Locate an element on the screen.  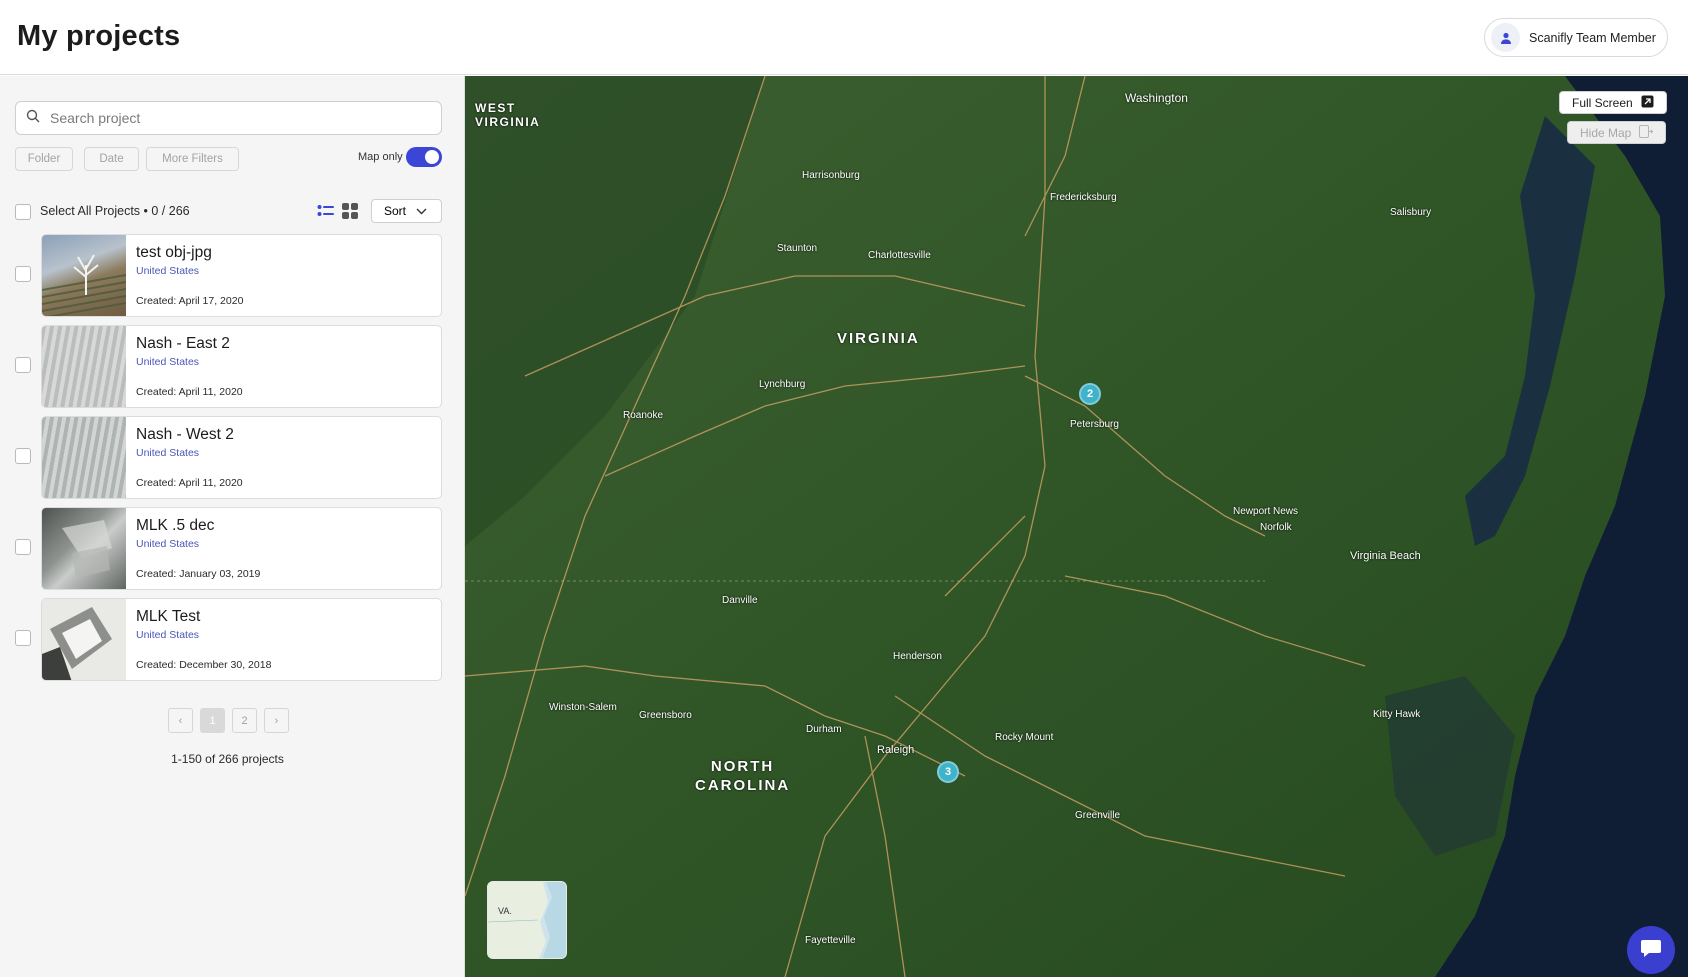
map-label-staunton: Staunton is located at coordinates (797, 248).